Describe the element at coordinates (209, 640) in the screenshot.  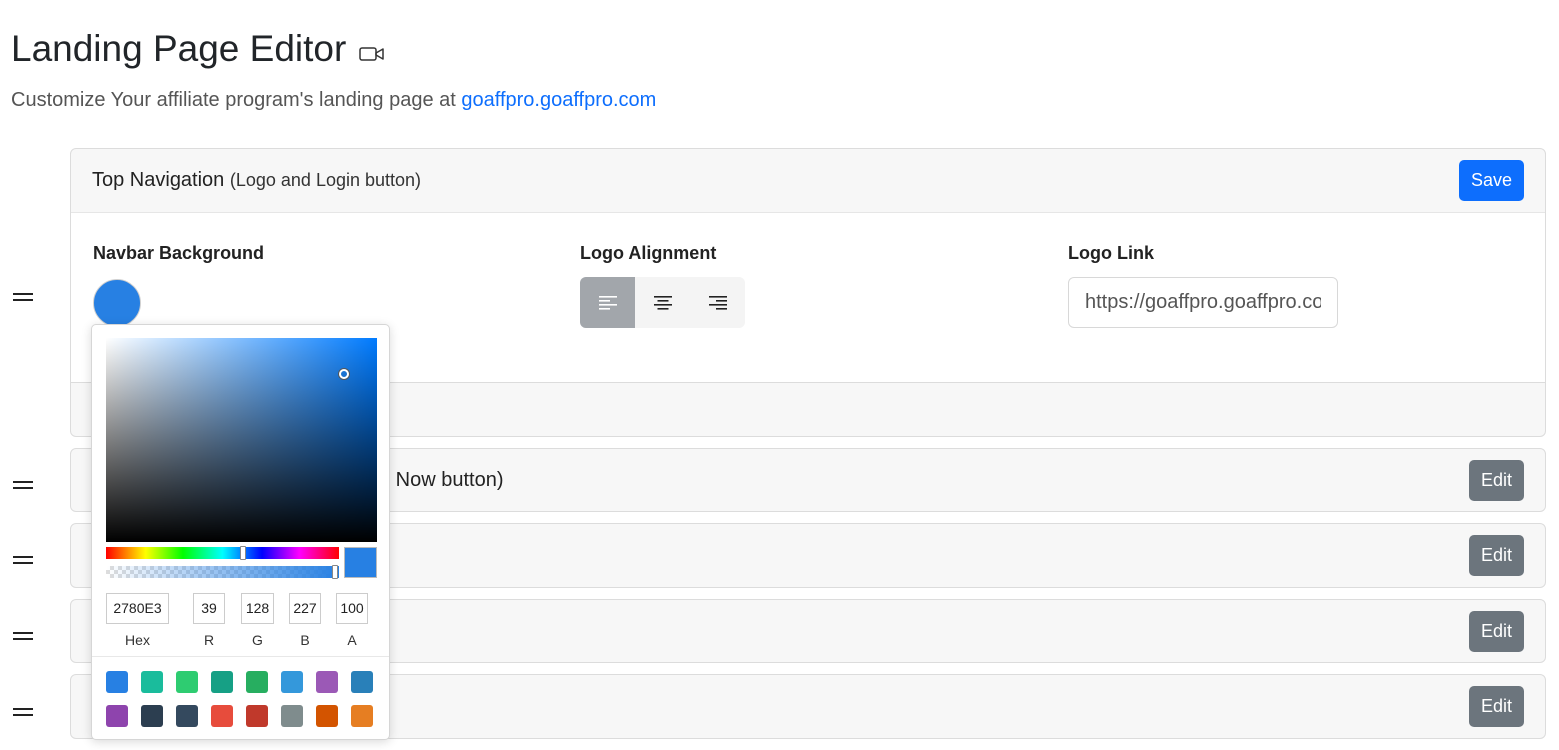
I see `r-label: R` at that location.